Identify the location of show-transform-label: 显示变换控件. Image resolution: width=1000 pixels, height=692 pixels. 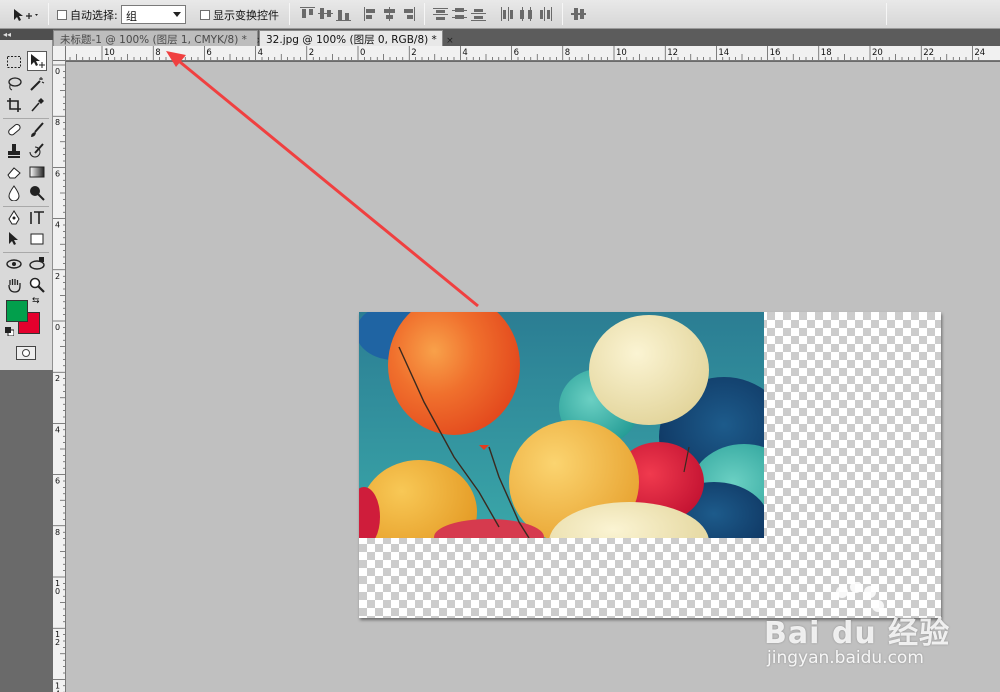
(246, 15).